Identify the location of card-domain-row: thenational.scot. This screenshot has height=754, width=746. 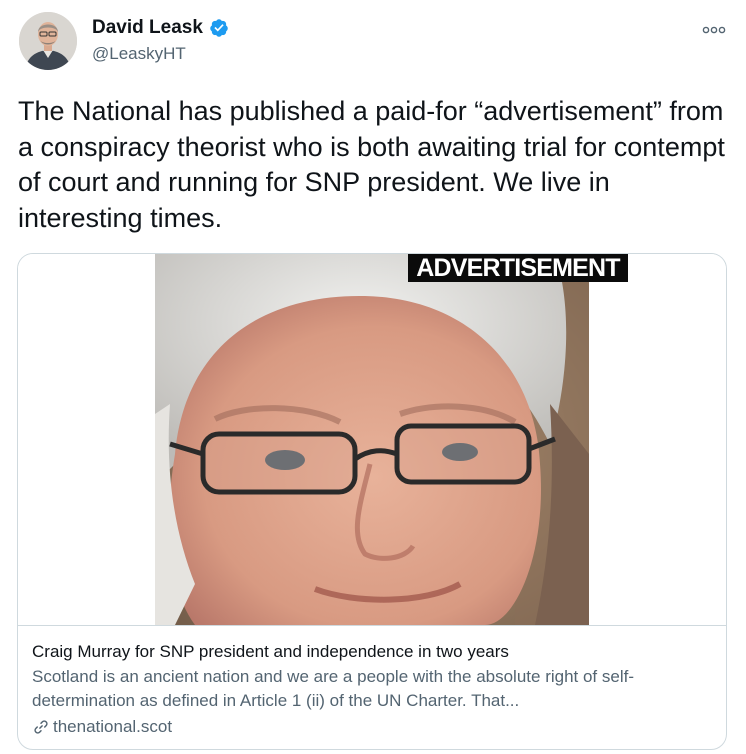
(372, 727).